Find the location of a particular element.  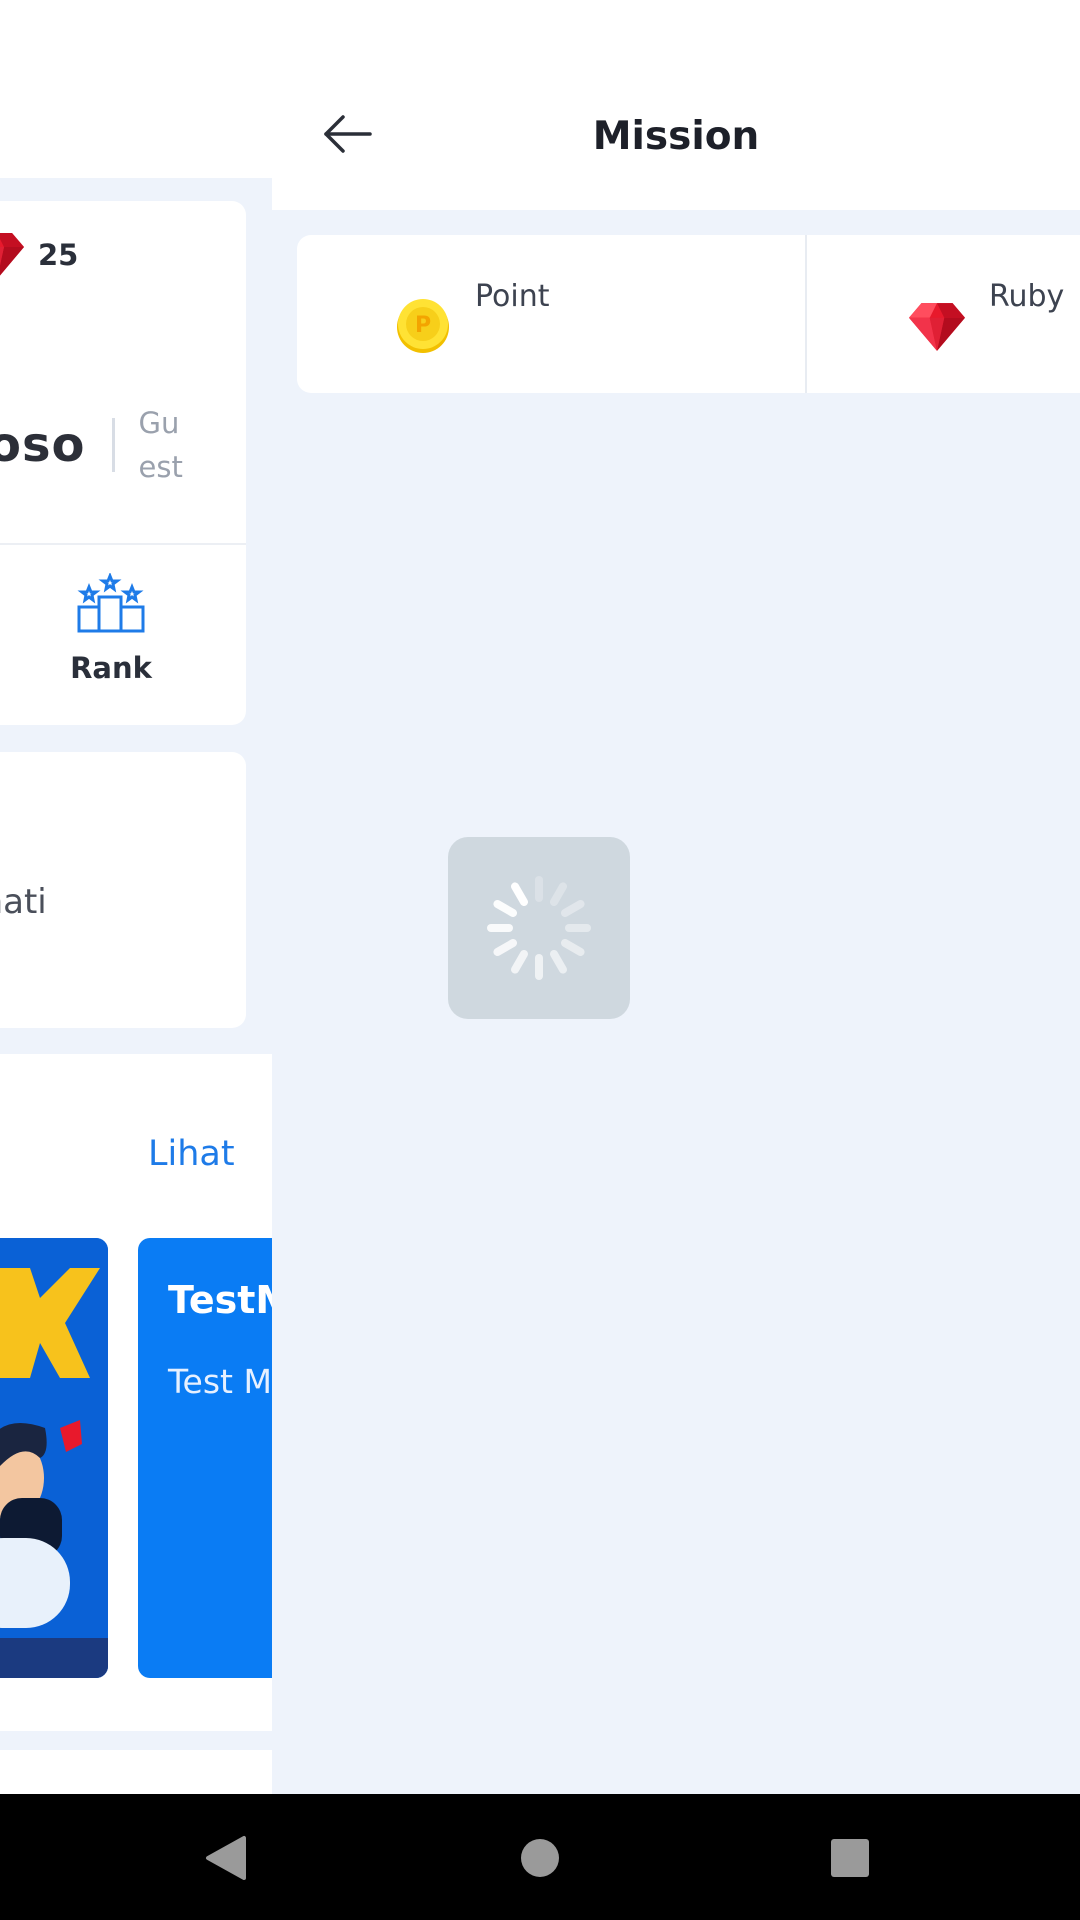

rank-label: Rank is located at coordinates (111, 668).